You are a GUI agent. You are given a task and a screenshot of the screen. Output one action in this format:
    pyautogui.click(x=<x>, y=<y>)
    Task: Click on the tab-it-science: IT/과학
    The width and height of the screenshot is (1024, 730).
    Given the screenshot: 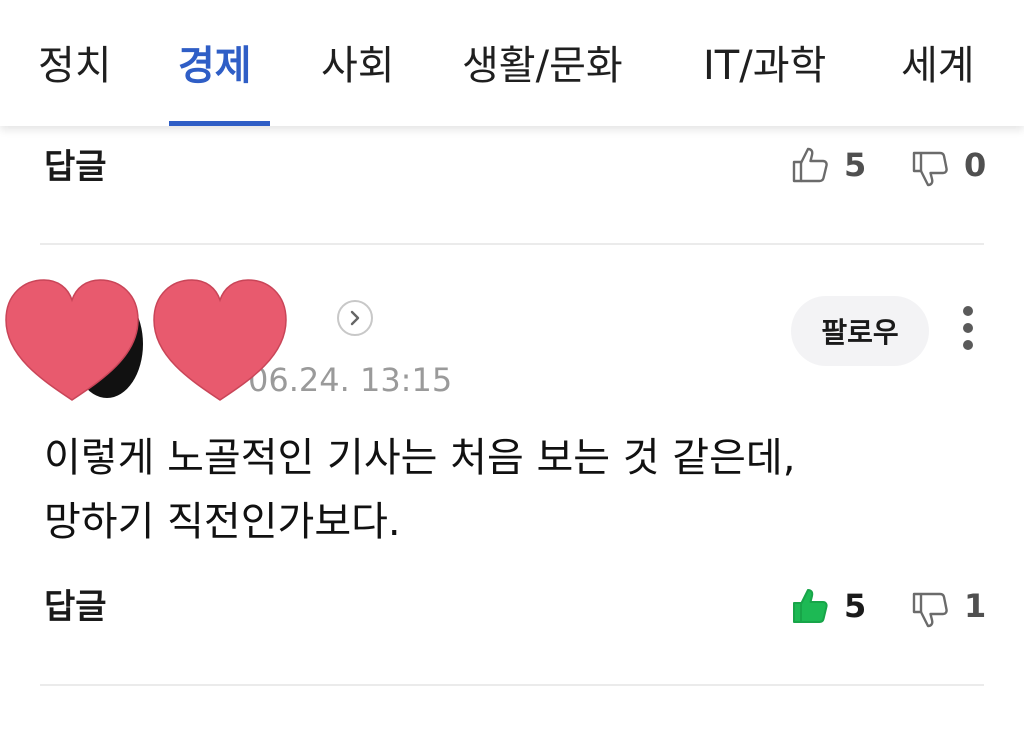 What is the action you would take?
    pyautogui.click(x=764, y=66)
    